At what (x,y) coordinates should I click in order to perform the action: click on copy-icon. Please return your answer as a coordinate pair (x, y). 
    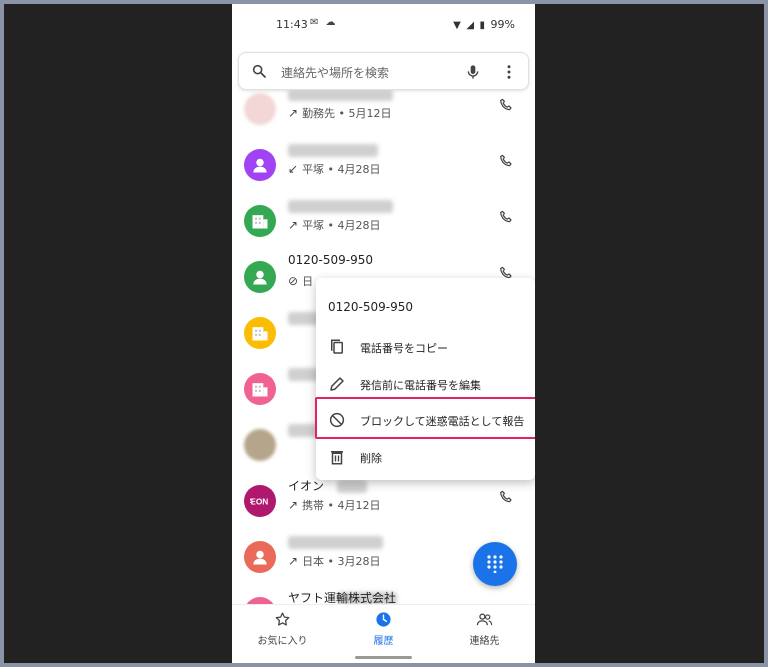
    Looking at the image, I should click on (337, 346).